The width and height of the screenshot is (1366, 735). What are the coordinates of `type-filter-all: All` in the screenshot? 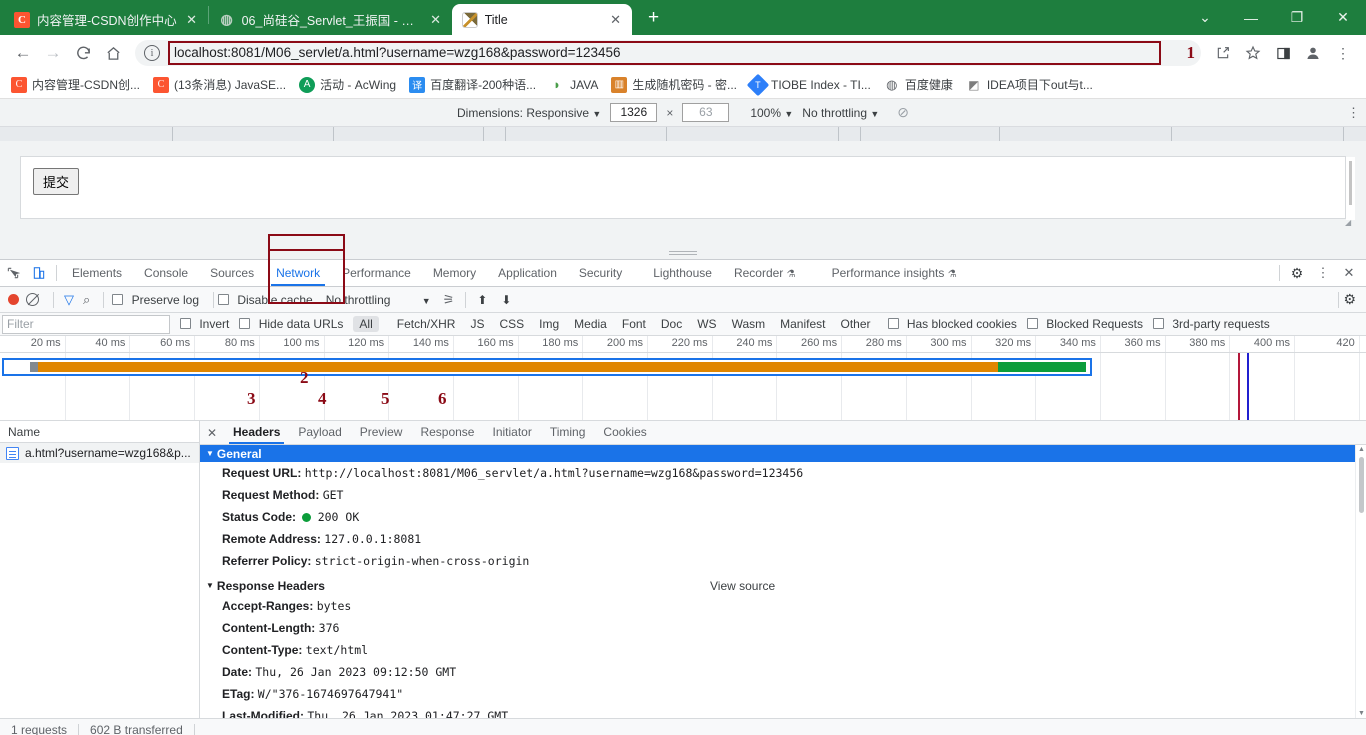 It's located at (366, 324).